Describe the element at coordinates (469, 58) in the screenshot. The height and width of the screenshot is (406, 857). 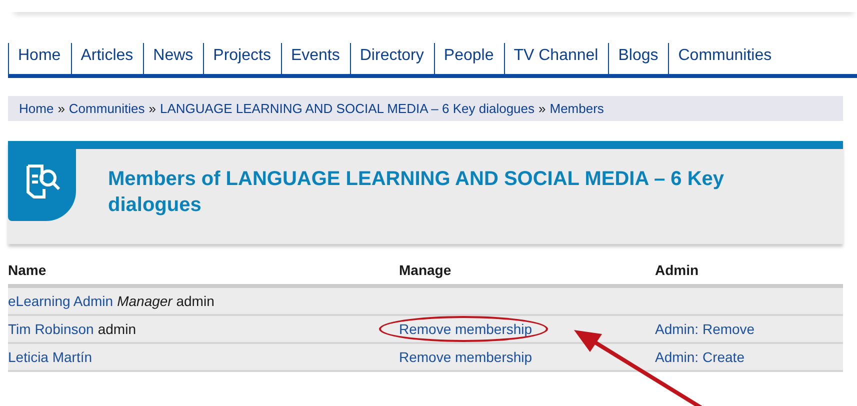
I see `nav-tab: People` at that location.